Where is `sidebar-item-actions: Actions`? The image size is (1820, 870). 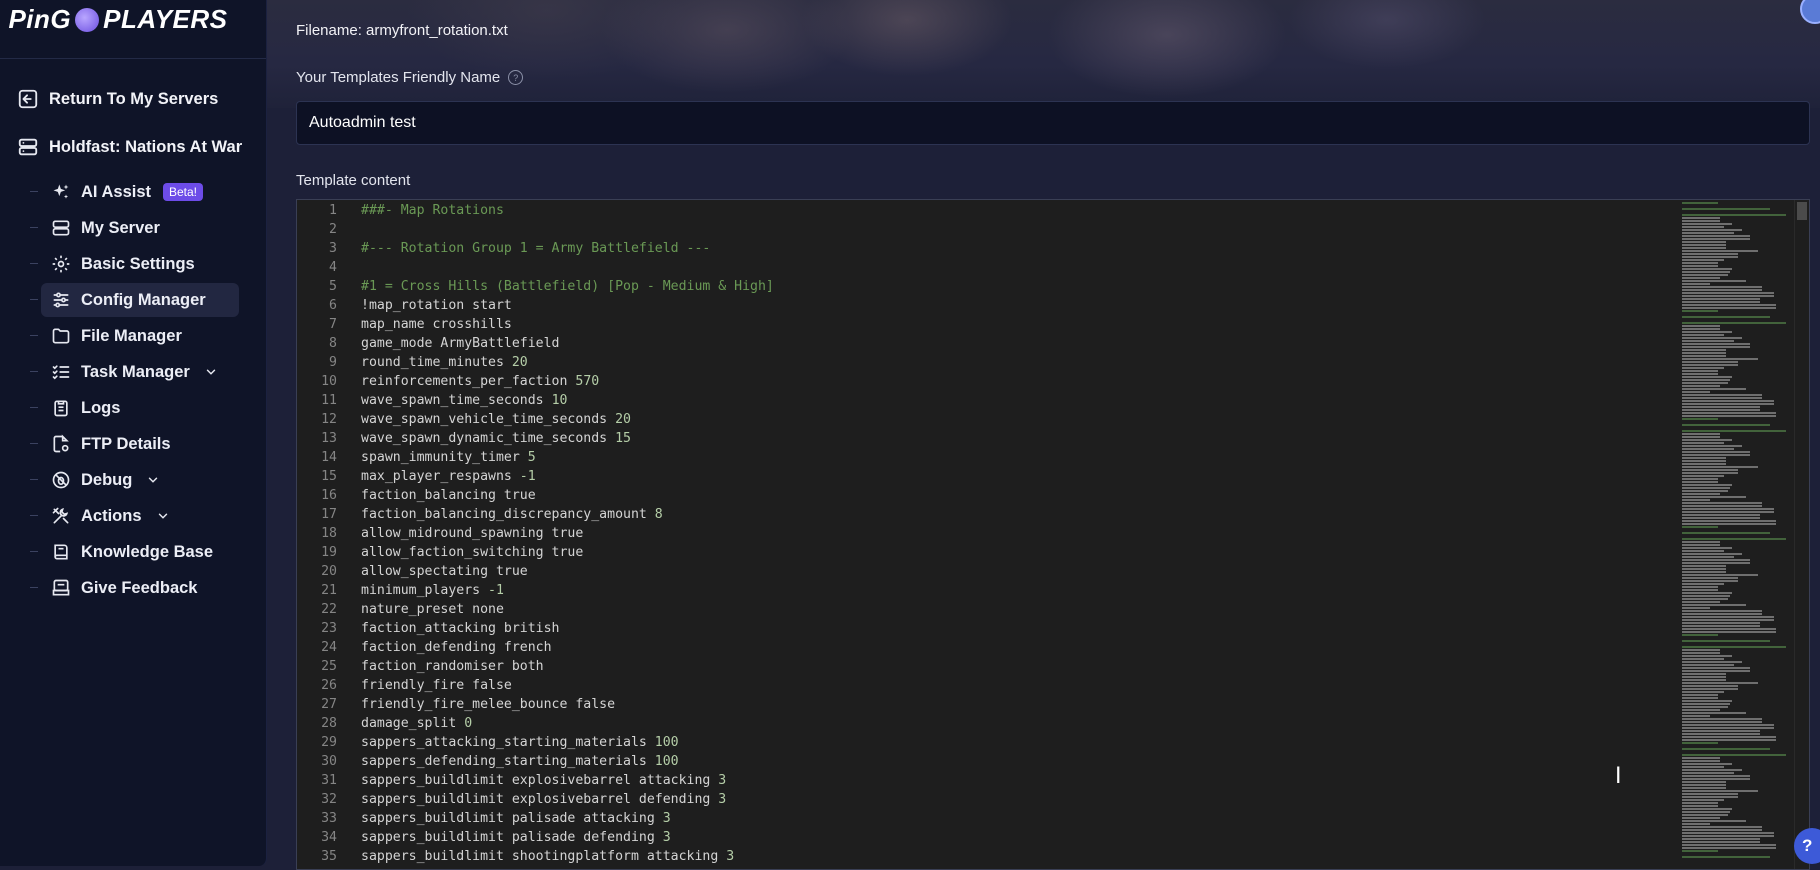 sidebar-item-actions: Actions is located at coordinates (134, 516).